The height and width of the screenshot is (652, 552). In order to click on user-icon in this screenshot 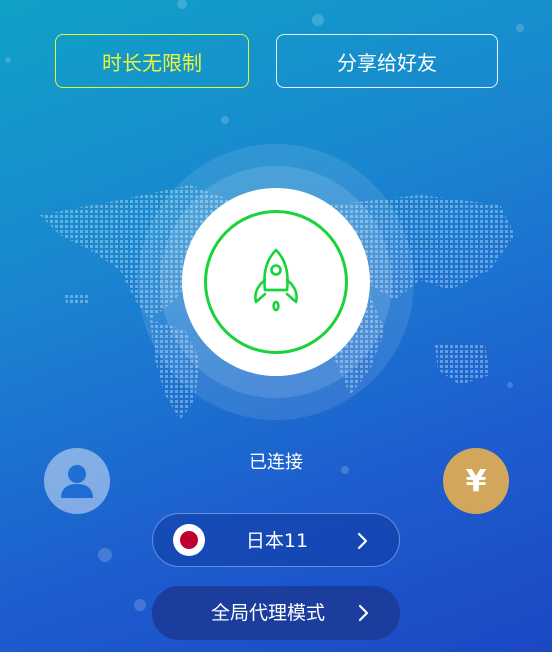, I will do `click(77, 481)`.